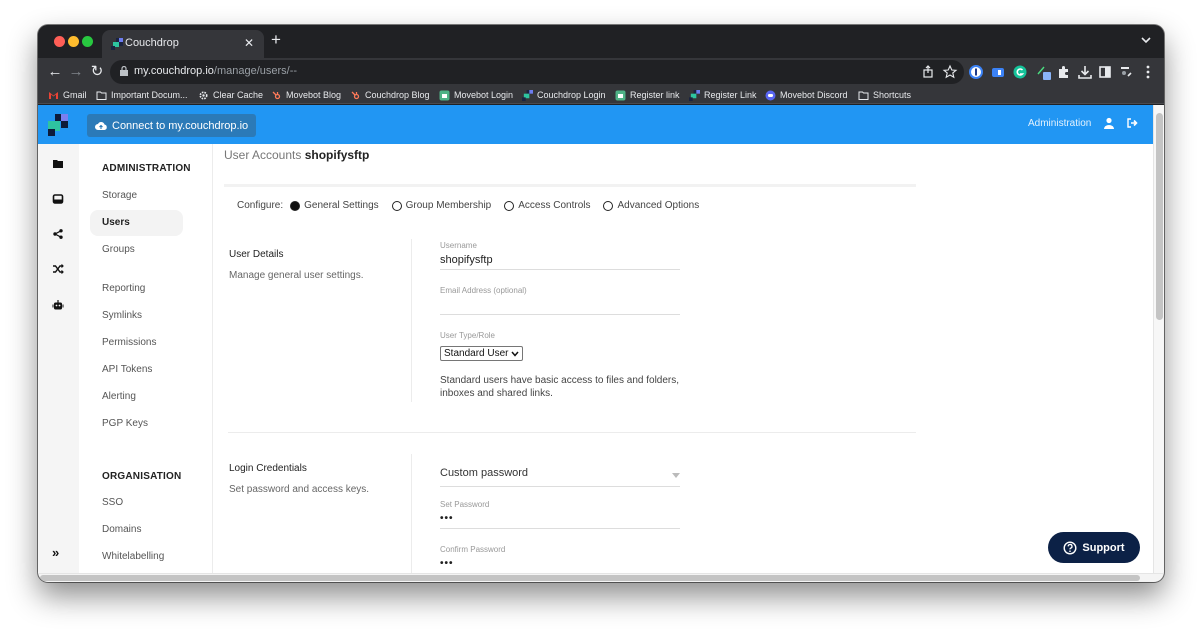 Image resolution: width=1200 pixels, height=631 pixels. Describe the element at coordinates (268, 468) in the screenshot. I see `login-credentials-title: Login Credentials` at that location.